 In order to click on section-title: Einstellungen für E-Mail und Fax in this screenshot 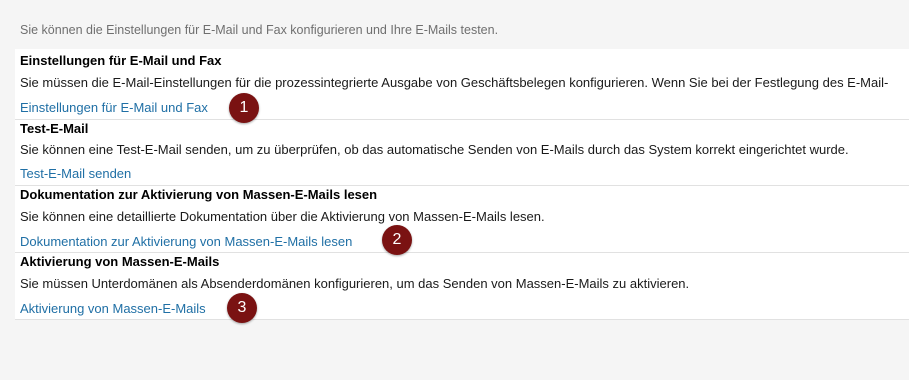, I will do `click(121, 60)`.